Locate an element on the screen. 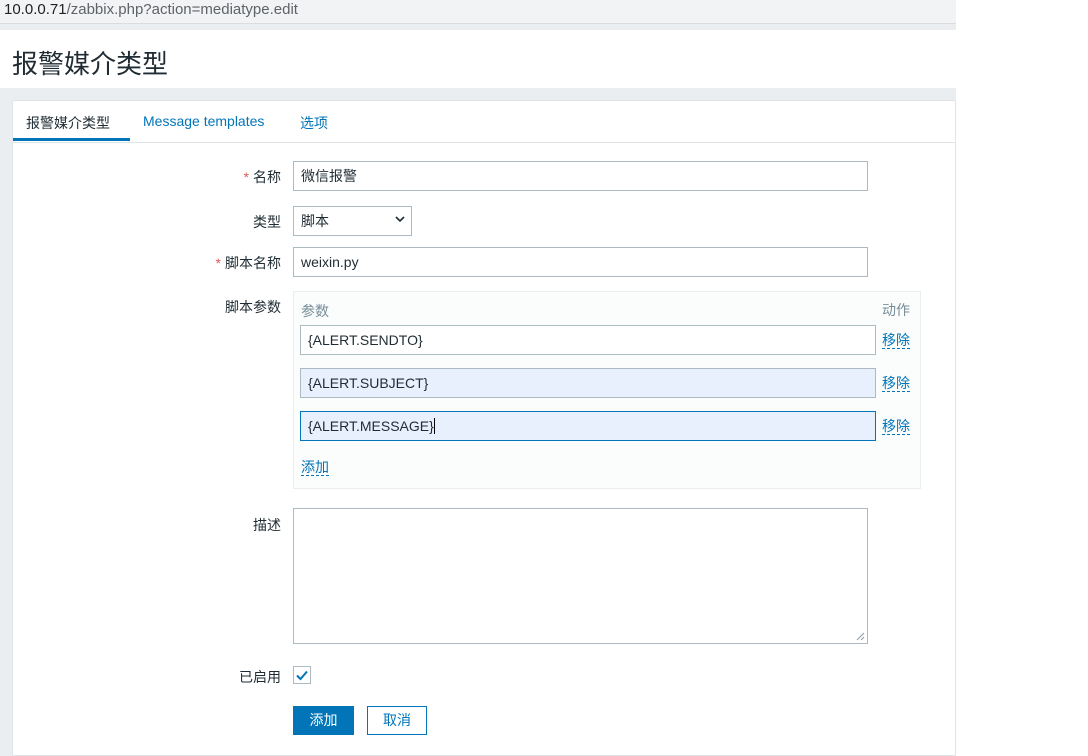 The width and height of the screenshot is (1088, 756). tab-message-templates: Message templates is located at coordinates (203, 121).